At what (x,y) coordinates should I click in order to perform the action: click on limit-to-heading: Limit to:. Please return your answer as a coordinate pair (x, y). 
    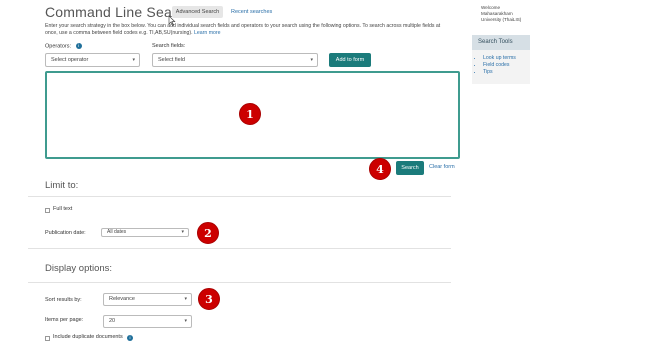
    Looking at the image, I should click on (62, 185).